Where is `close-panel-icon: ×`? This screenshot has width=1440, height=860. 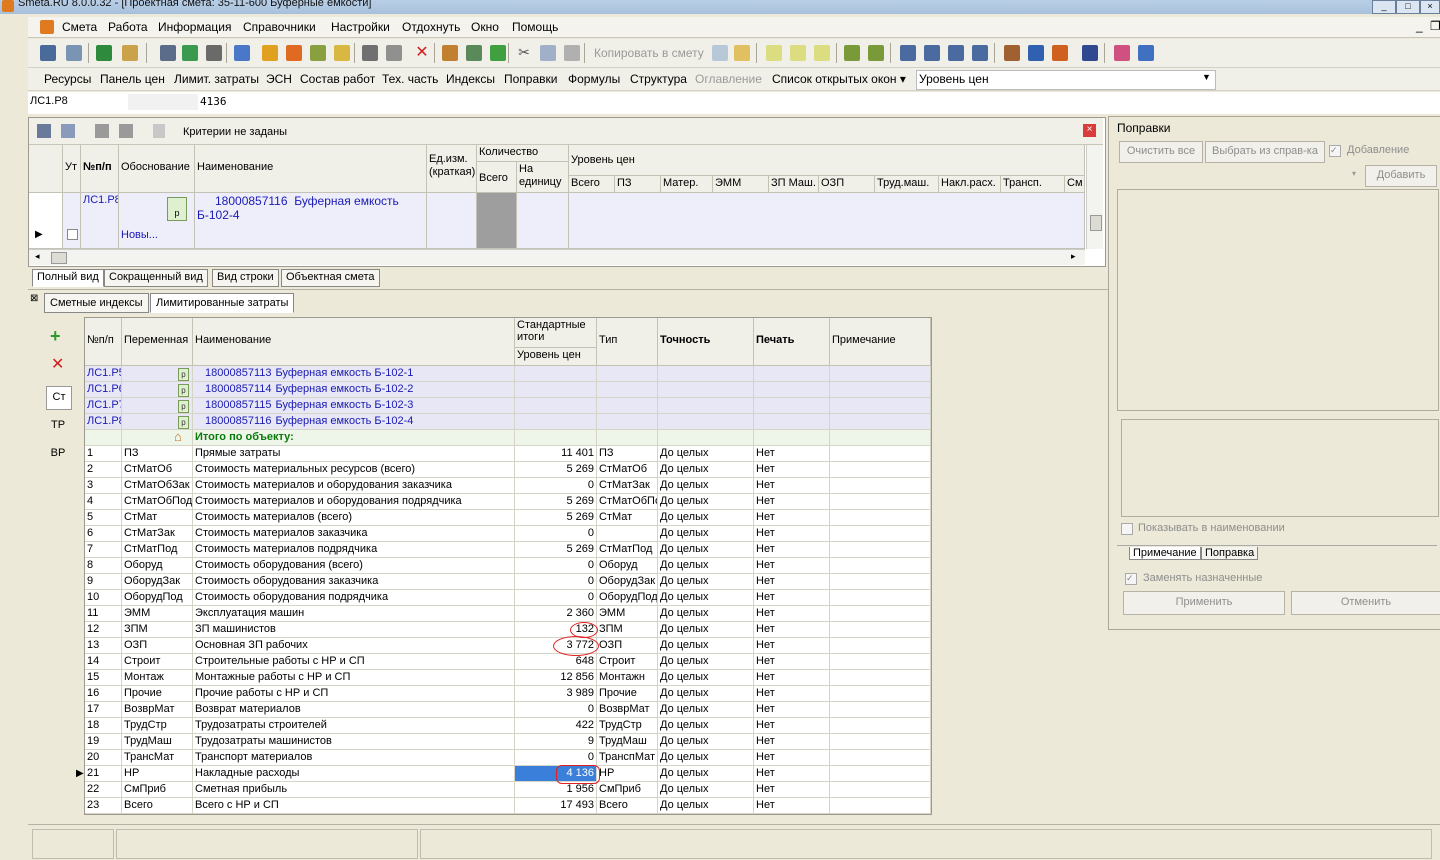 close-panel-icon: × is located at coordinates (1089, 130).